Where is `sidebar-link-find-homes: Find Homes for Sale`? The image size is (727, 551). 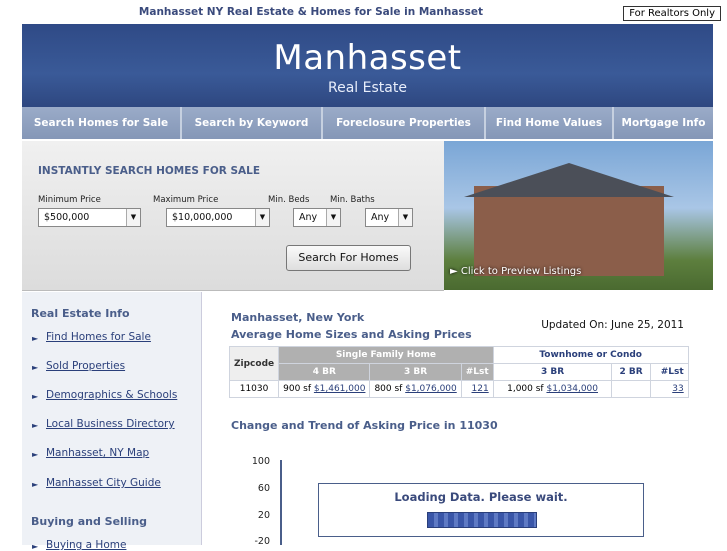
sidebar-link-find-homes: Find Homes for Sale is located at coordinates (98, 337).